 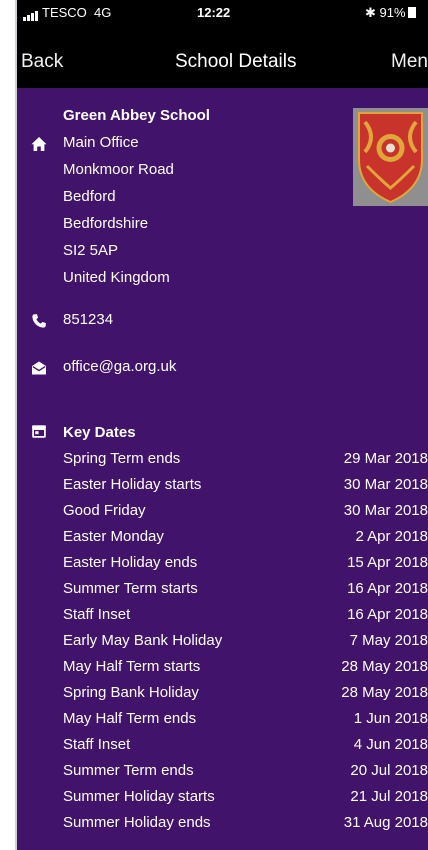 What do you see at coordinates (131, 692) in the screenshot?
I see `key-date-event: Spring Bank Holiday` at bounding box center [131, 692].